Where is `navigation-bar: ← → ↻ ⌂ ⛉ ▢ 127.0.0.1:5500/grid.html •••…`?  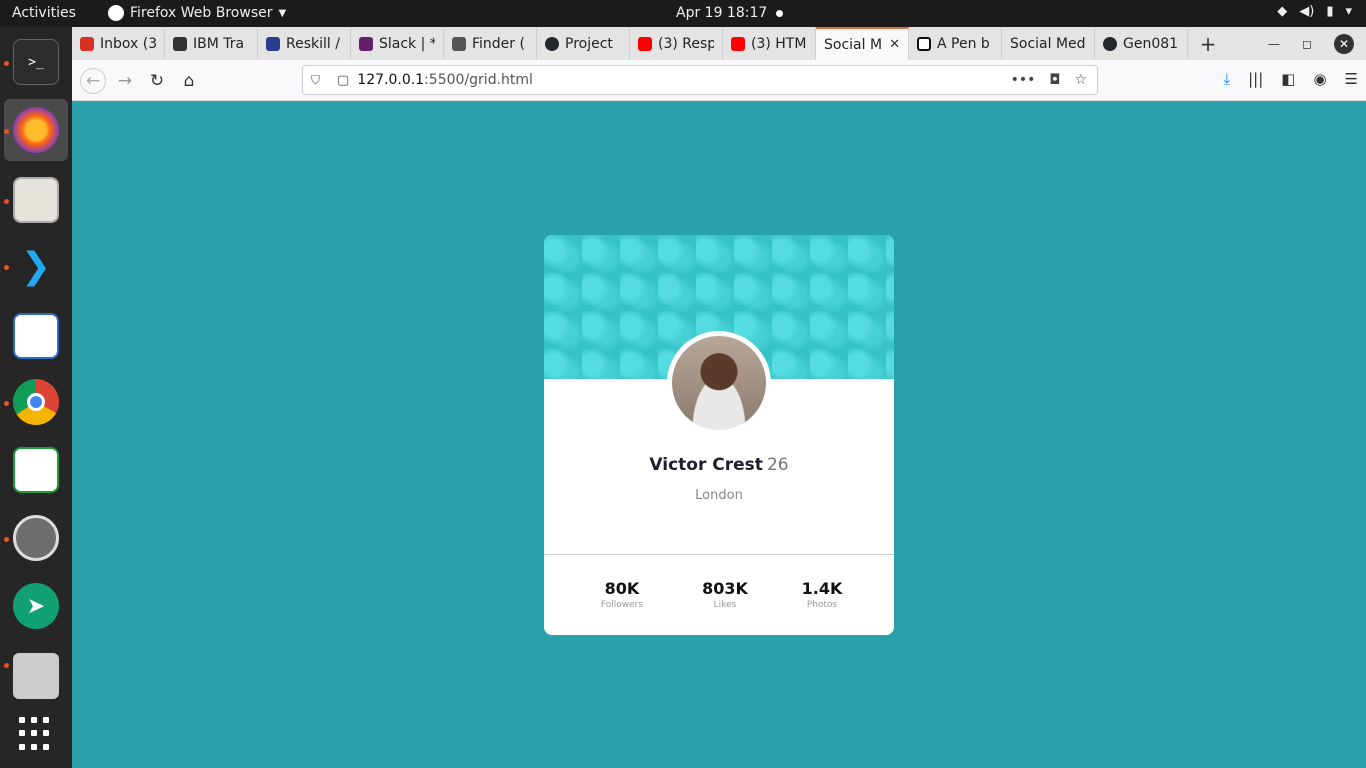
navigation-bar: ← → ↻ ⌂ ⛉ ▢ 127.0.0.1:5500/grid.html •••… is located at coordinates (719, 80).